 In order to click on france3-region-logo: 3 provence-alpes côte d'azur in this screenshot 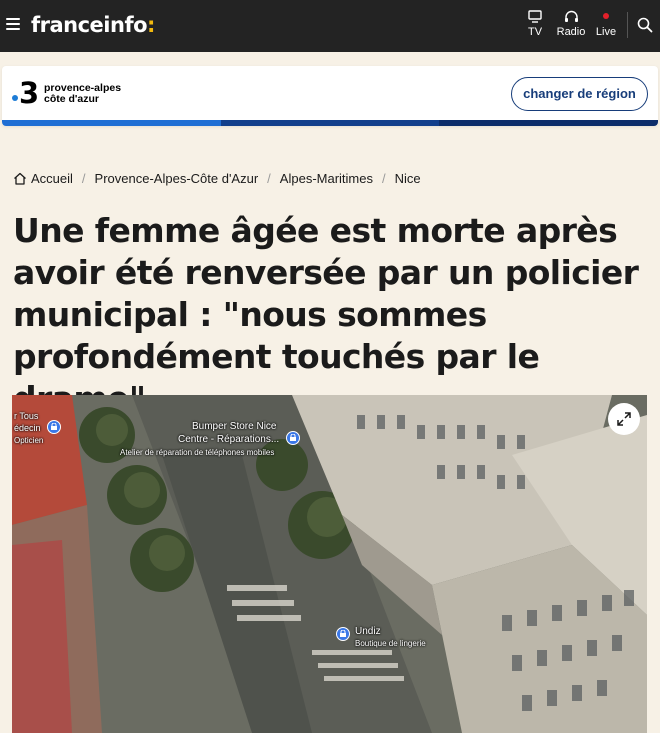, I will do `click(87, 93)`.